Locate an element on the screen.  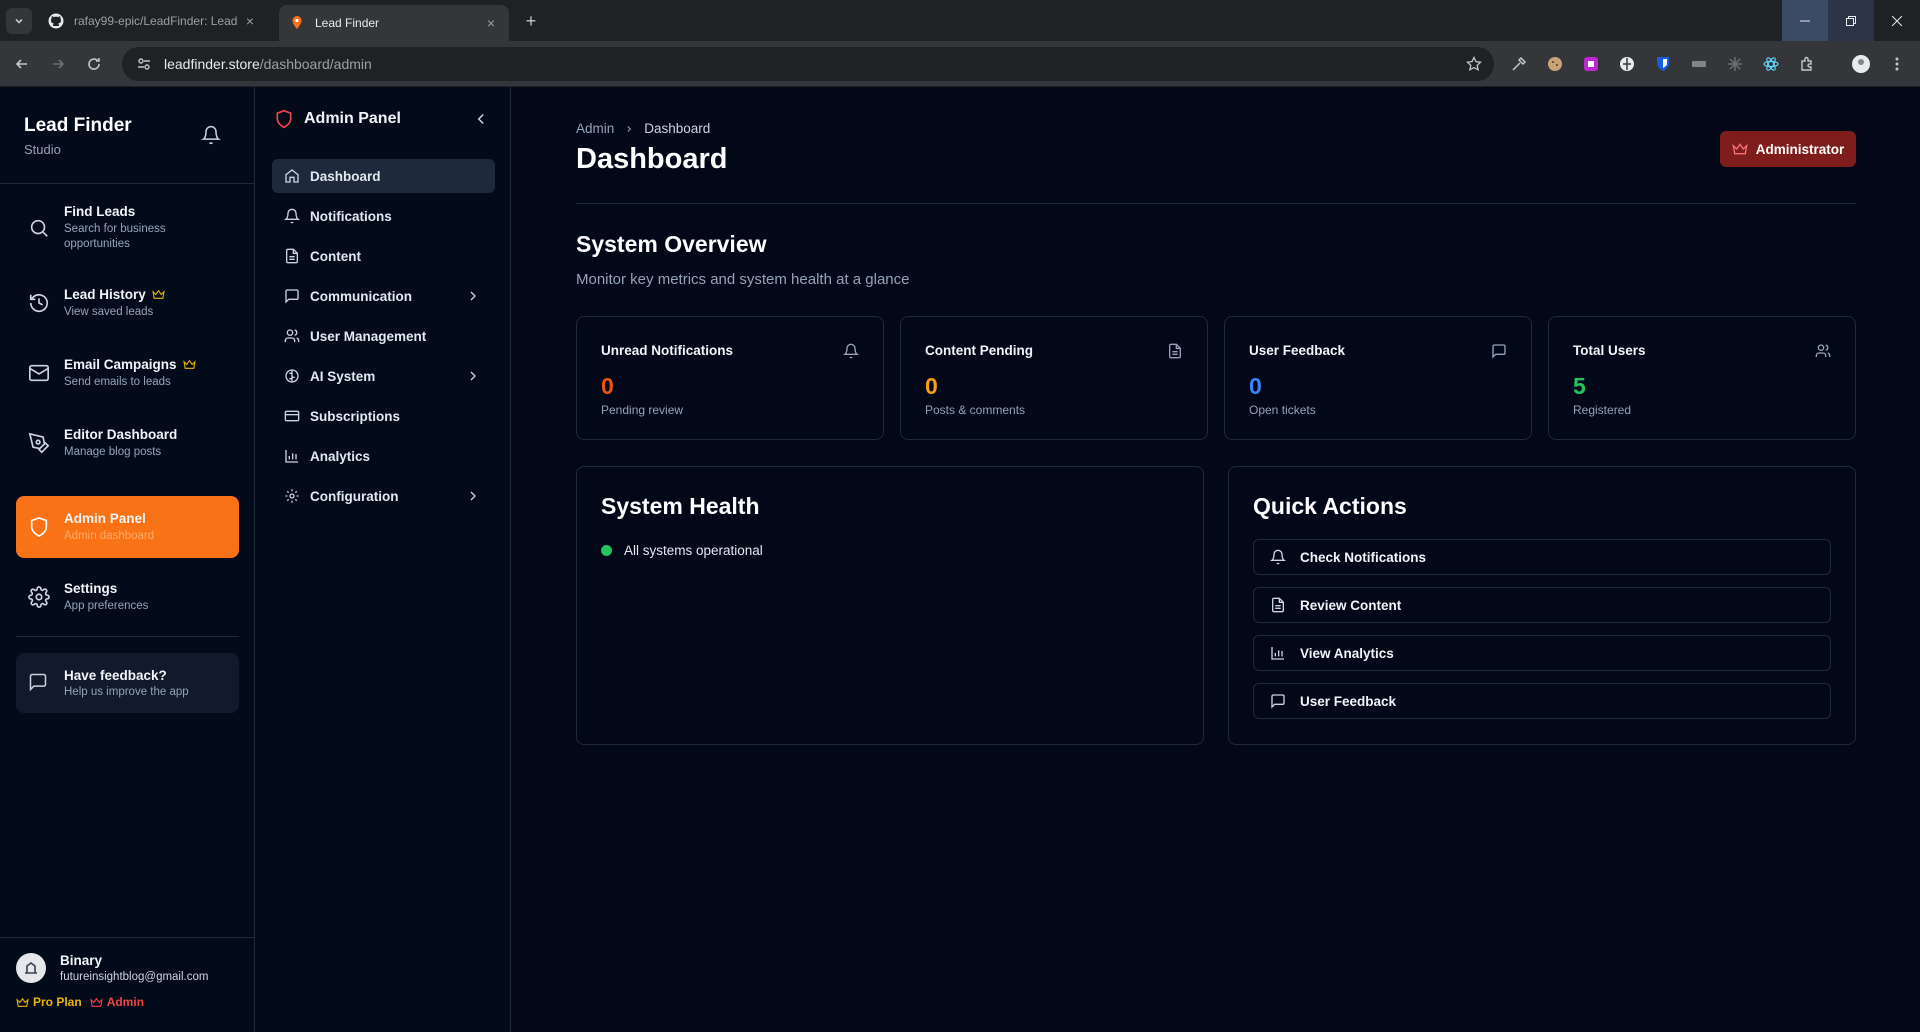
color-picker-extension-icon is located at coordinates (1519, 64).